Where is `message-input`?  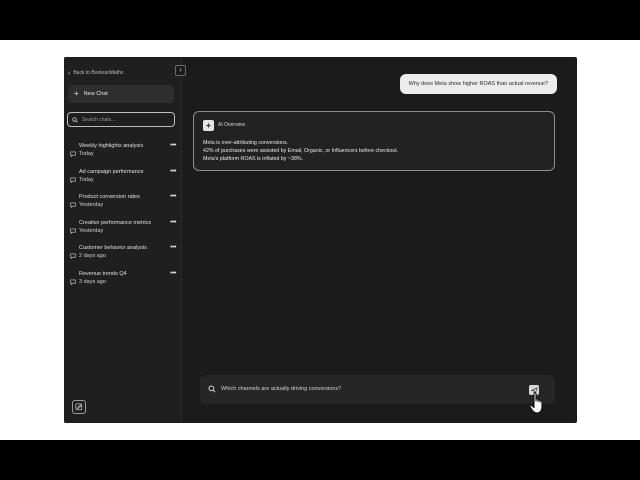
message-input is located at coordinates (371, 389).